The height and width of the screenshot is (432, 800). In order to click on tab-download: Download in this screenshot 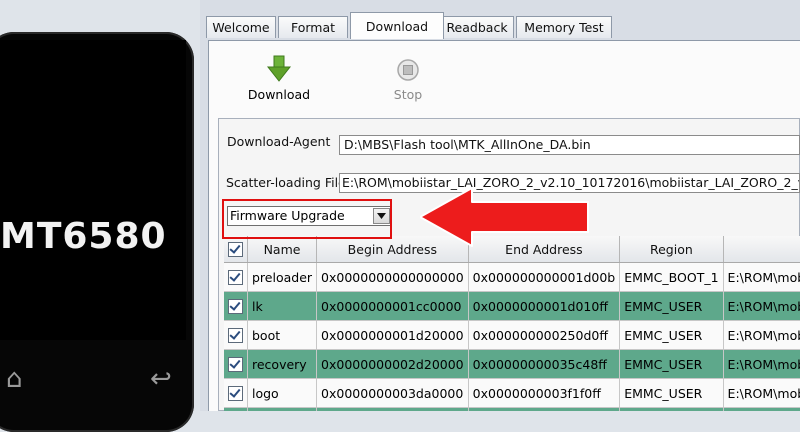, I will do `click(397, 25)`.